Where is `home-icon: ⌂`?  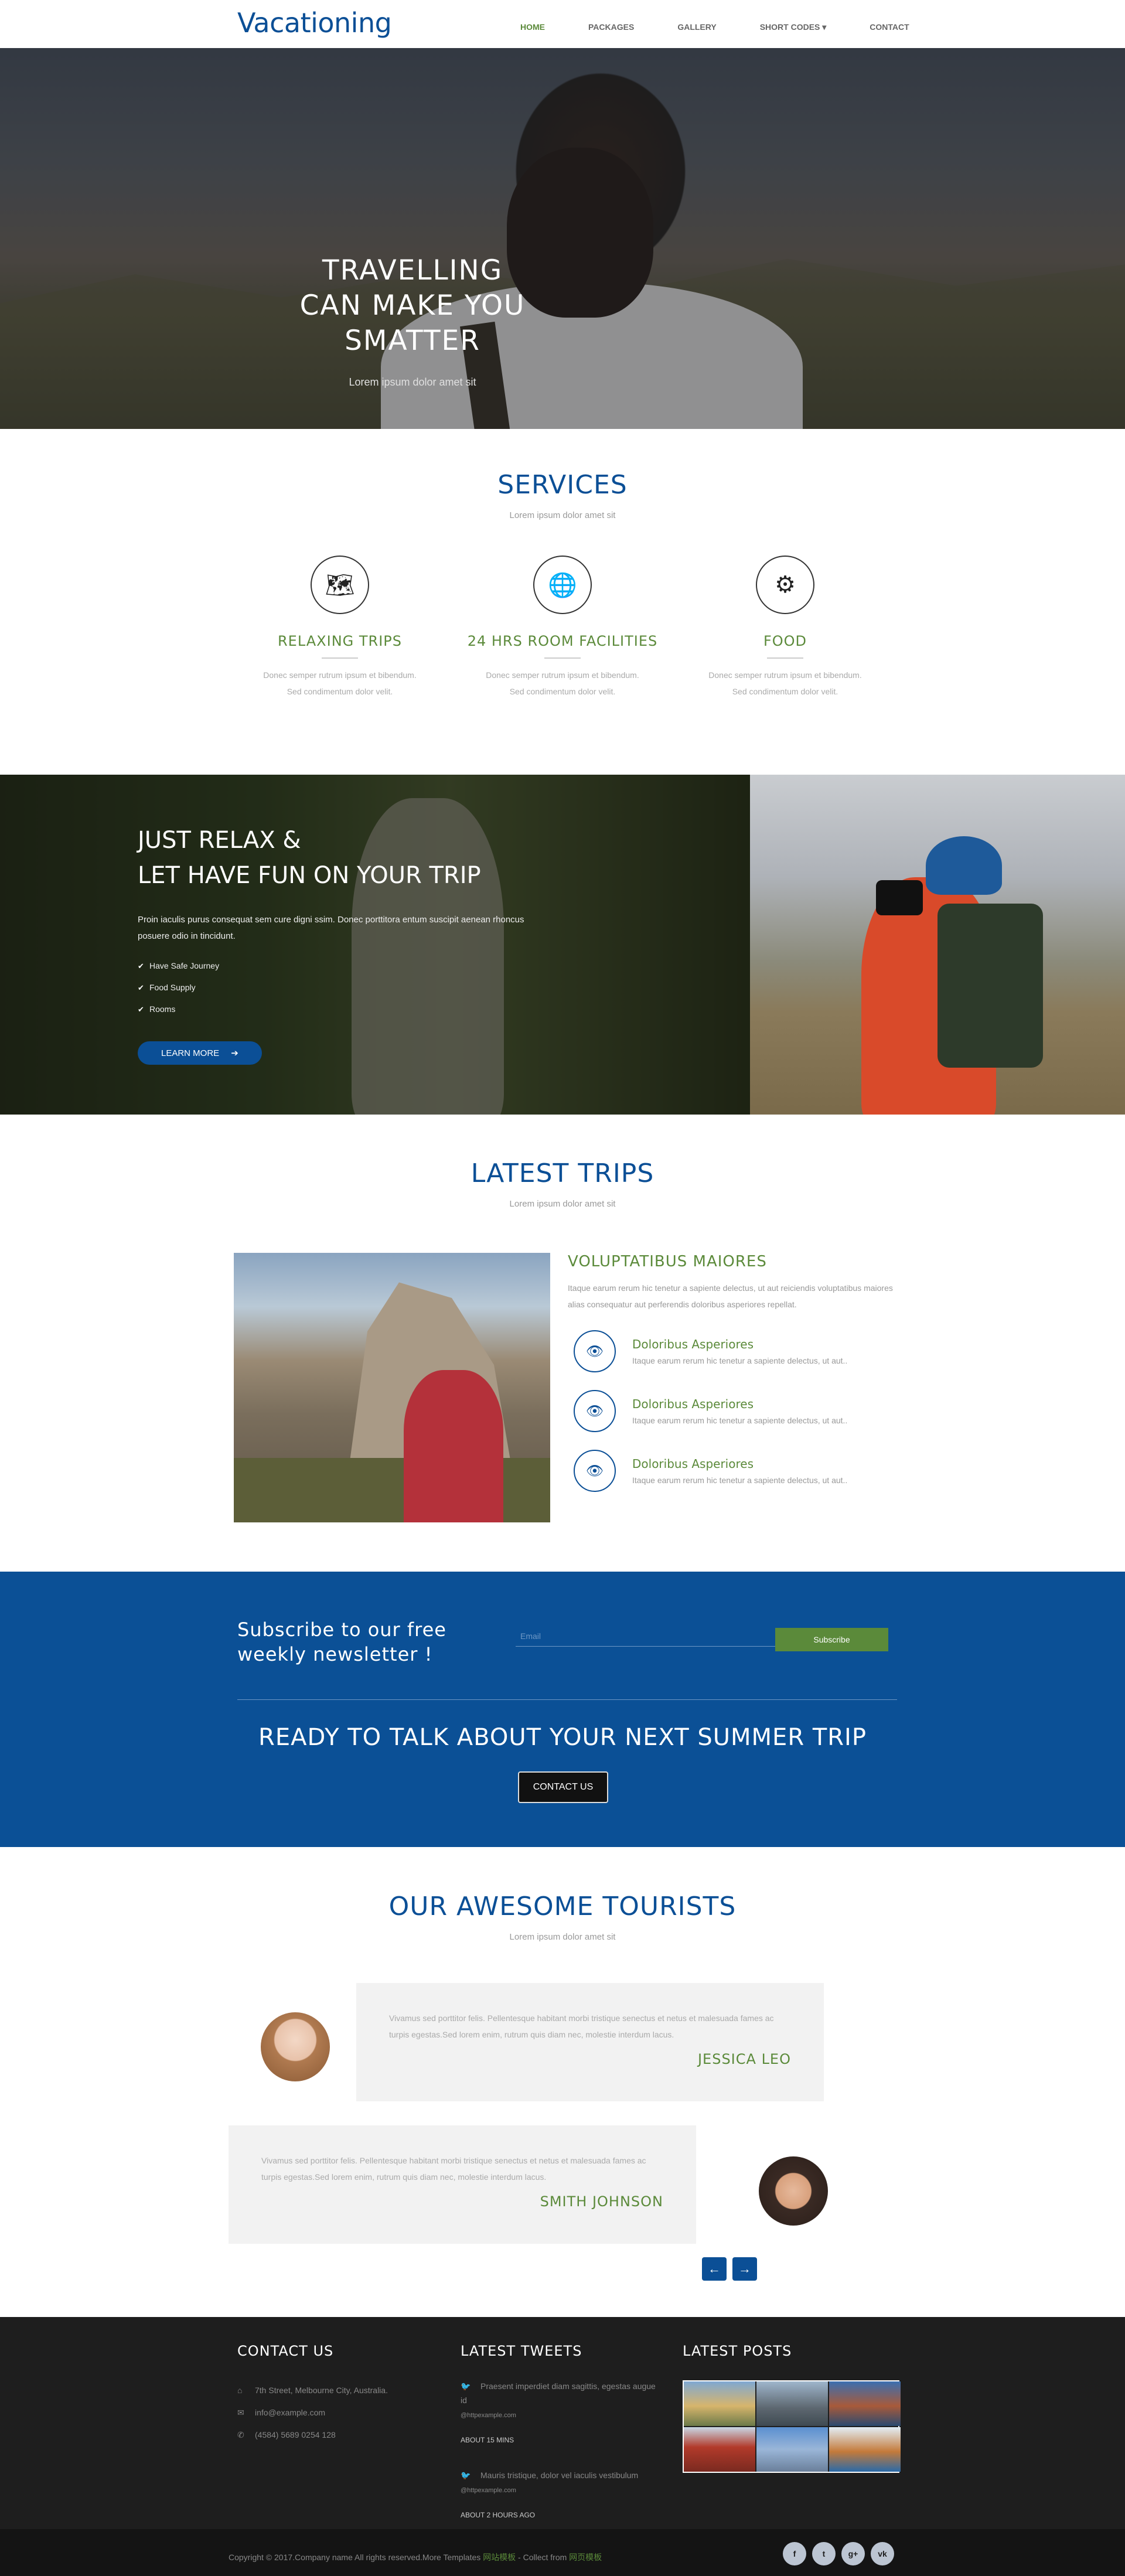
home-icon: ⌂ is located at coordinates (240, 2390).